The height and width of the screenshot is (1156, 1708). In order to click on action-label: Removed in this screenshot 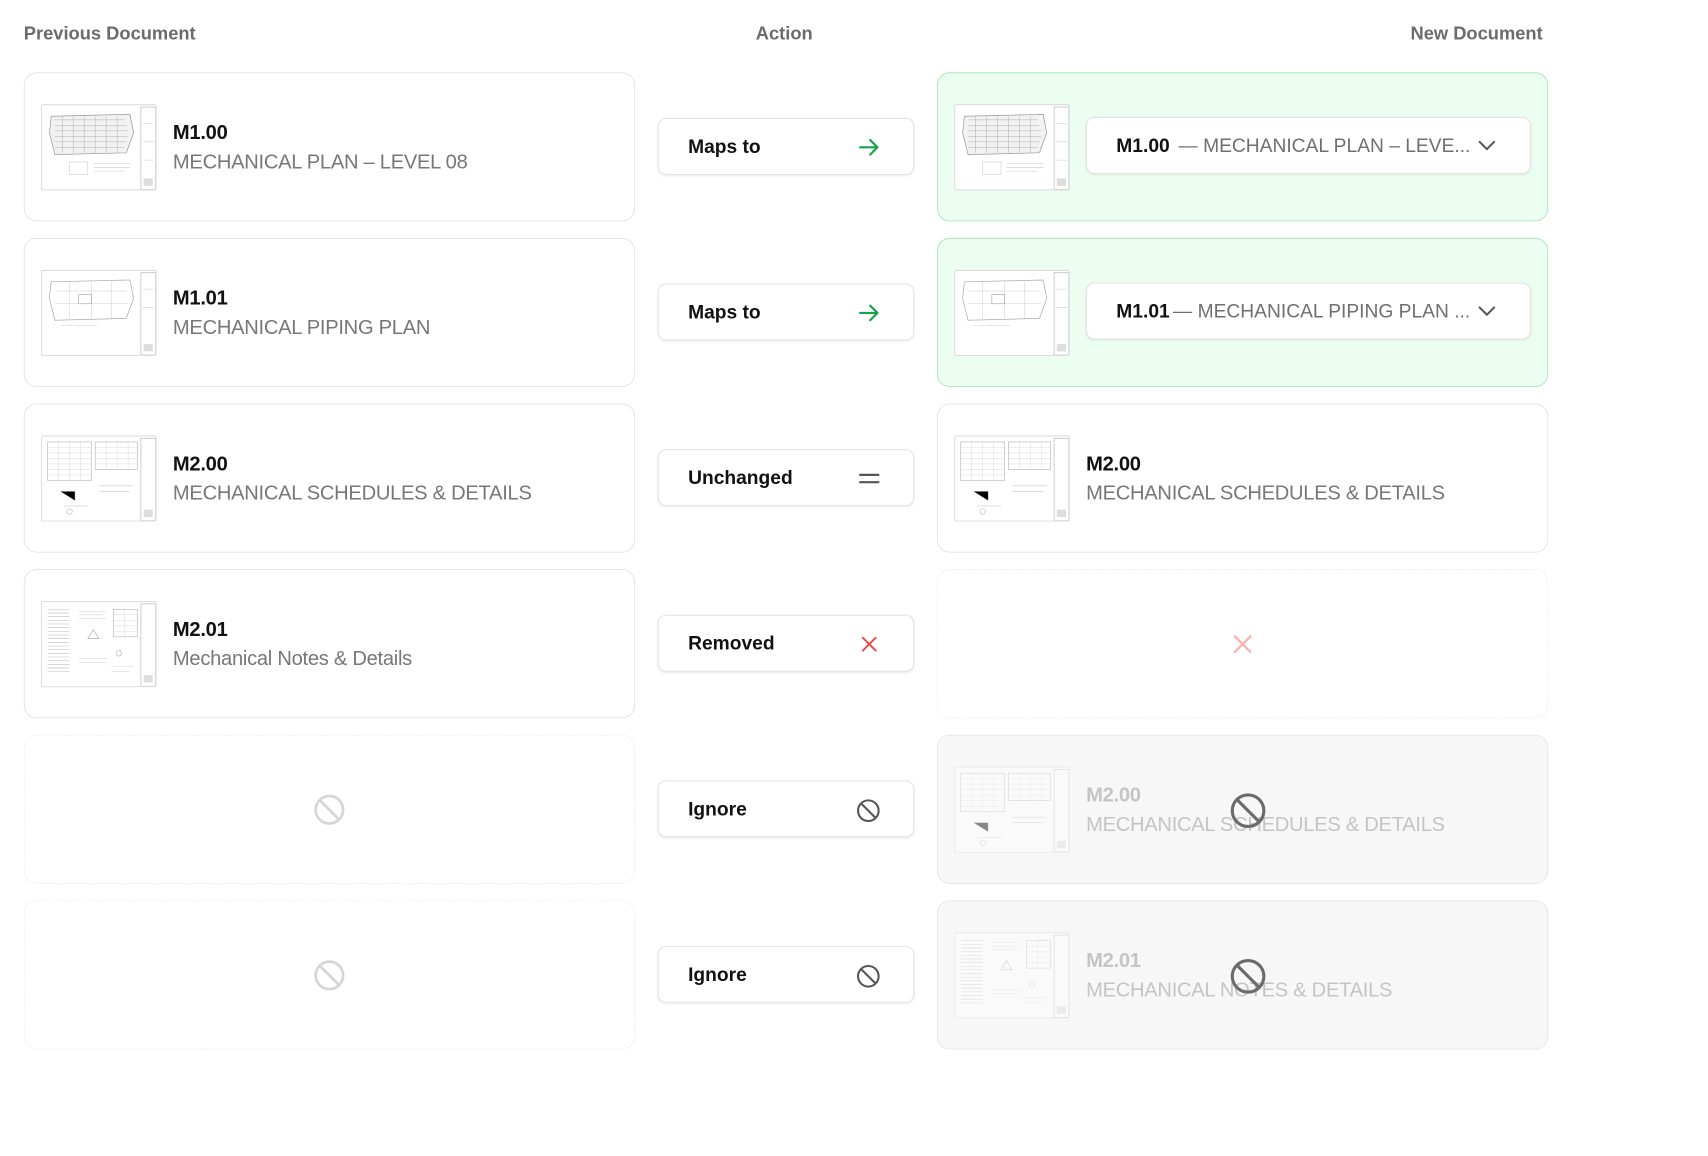, I will do `click(731, 644)`.